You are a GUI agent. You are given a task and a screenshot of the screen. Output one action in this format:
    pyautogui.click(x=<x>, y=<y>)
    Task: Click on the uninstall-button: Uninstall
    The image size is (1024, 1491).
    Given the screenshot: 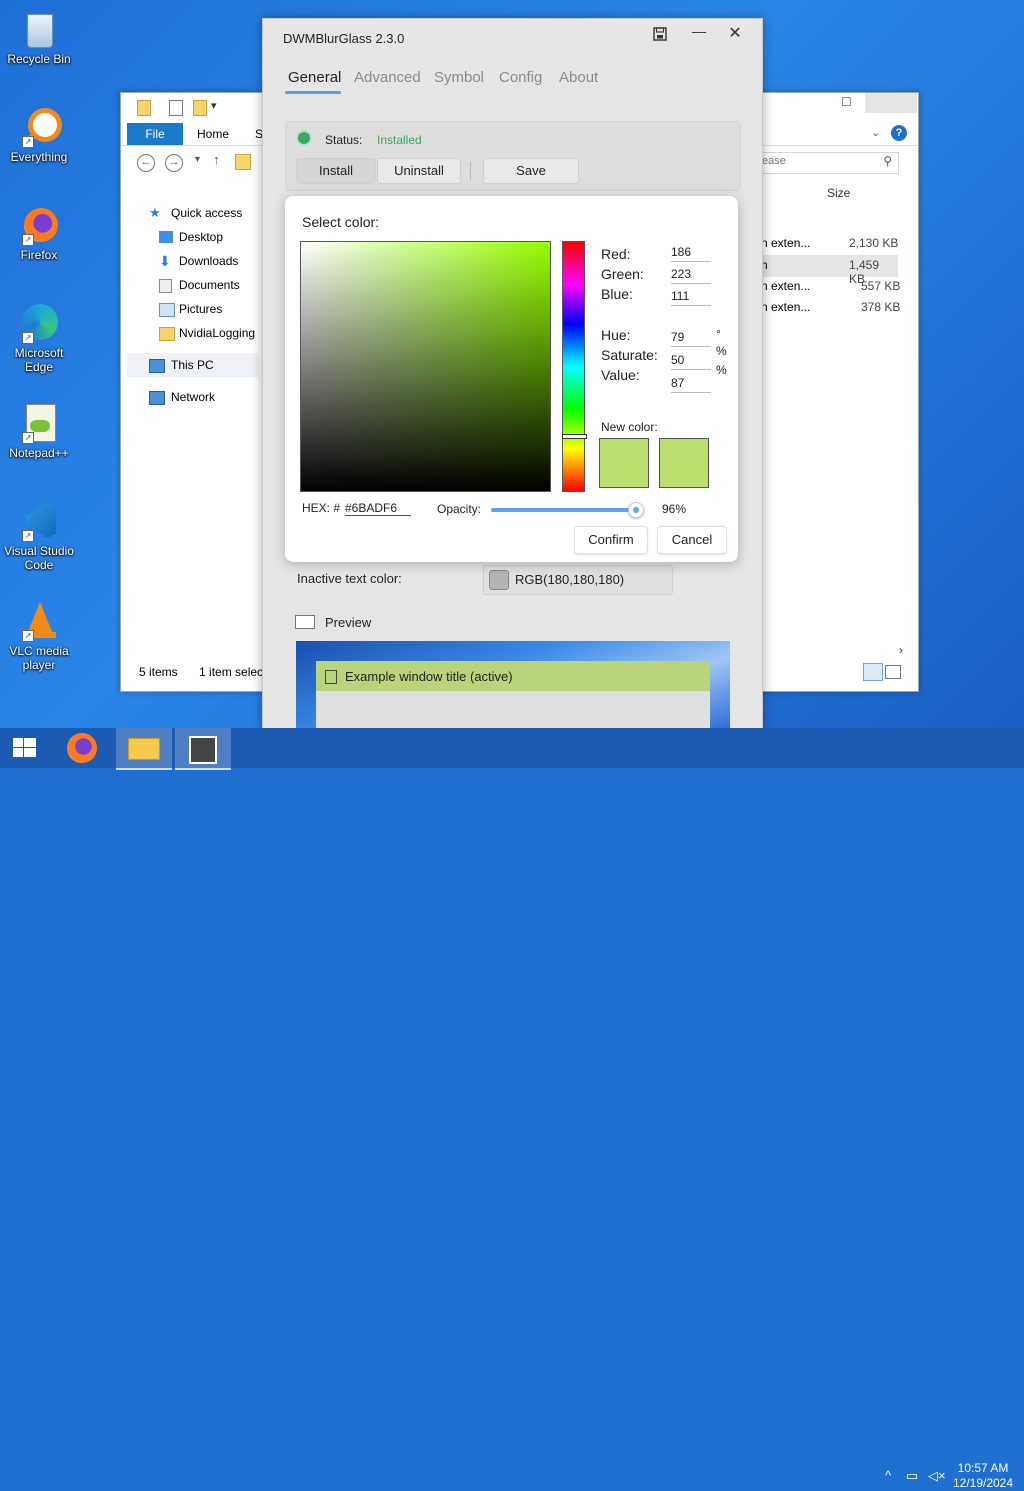 What is the action you would take?
    pyautogui.click(x=419, y=171)
    